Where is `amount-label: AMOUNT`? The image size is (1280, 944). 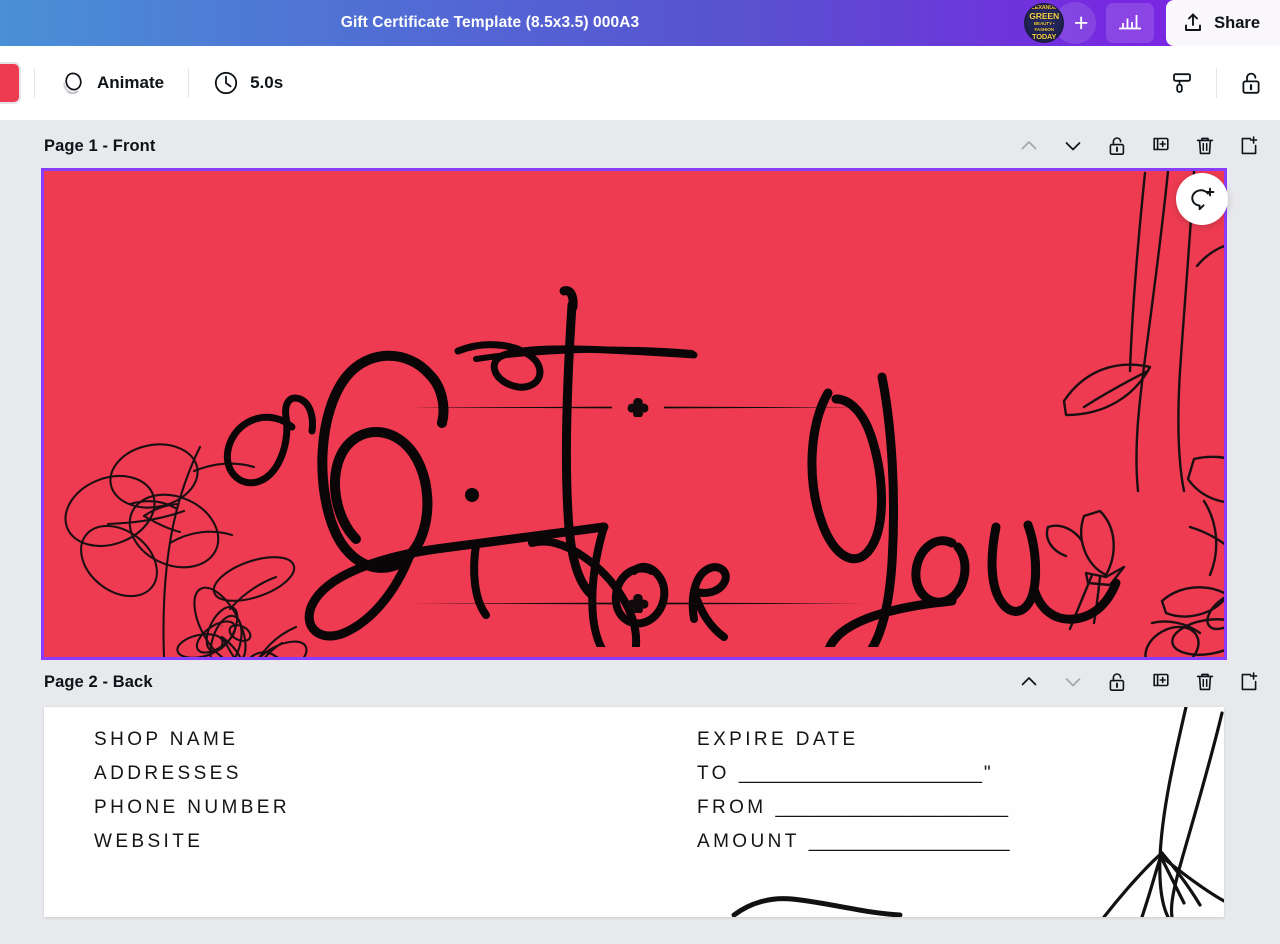
amount-label: AMOUNT is located at coordinates (748, 841).